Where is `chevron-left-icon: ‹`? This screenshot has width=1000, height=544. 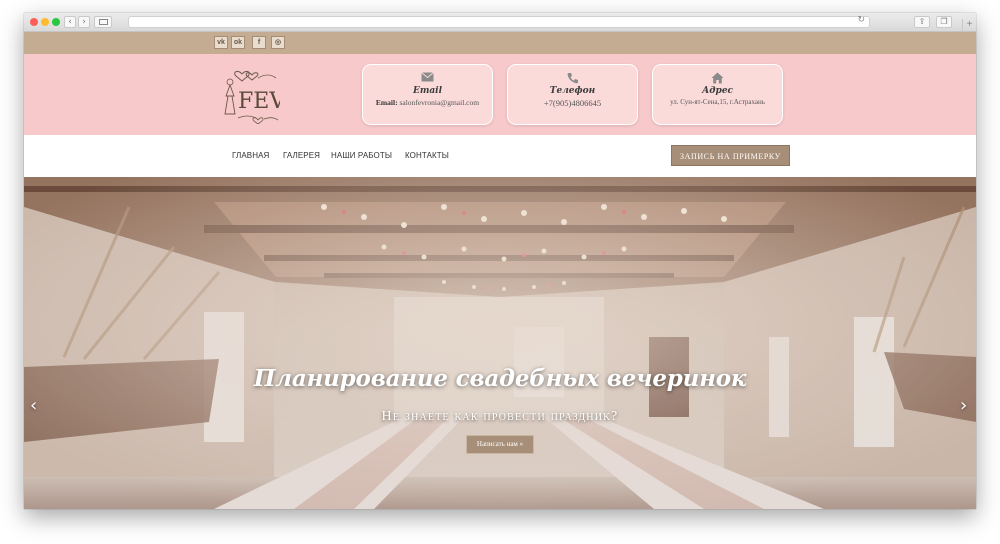 chevron-left-icon: ‹ is located at coordinates (70, 22).